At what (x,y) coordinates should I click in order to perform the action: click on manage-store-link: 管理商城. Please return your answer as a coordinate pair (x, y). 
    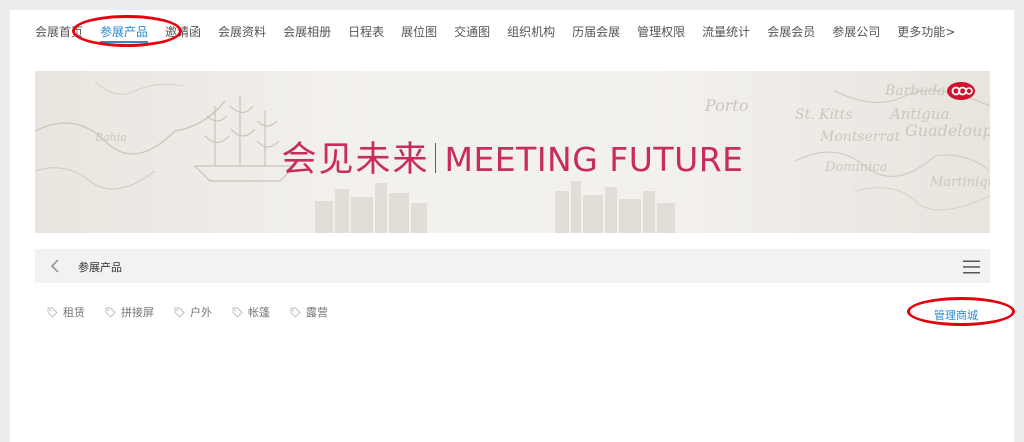
    Looking at the image, I should click on (956, 315).